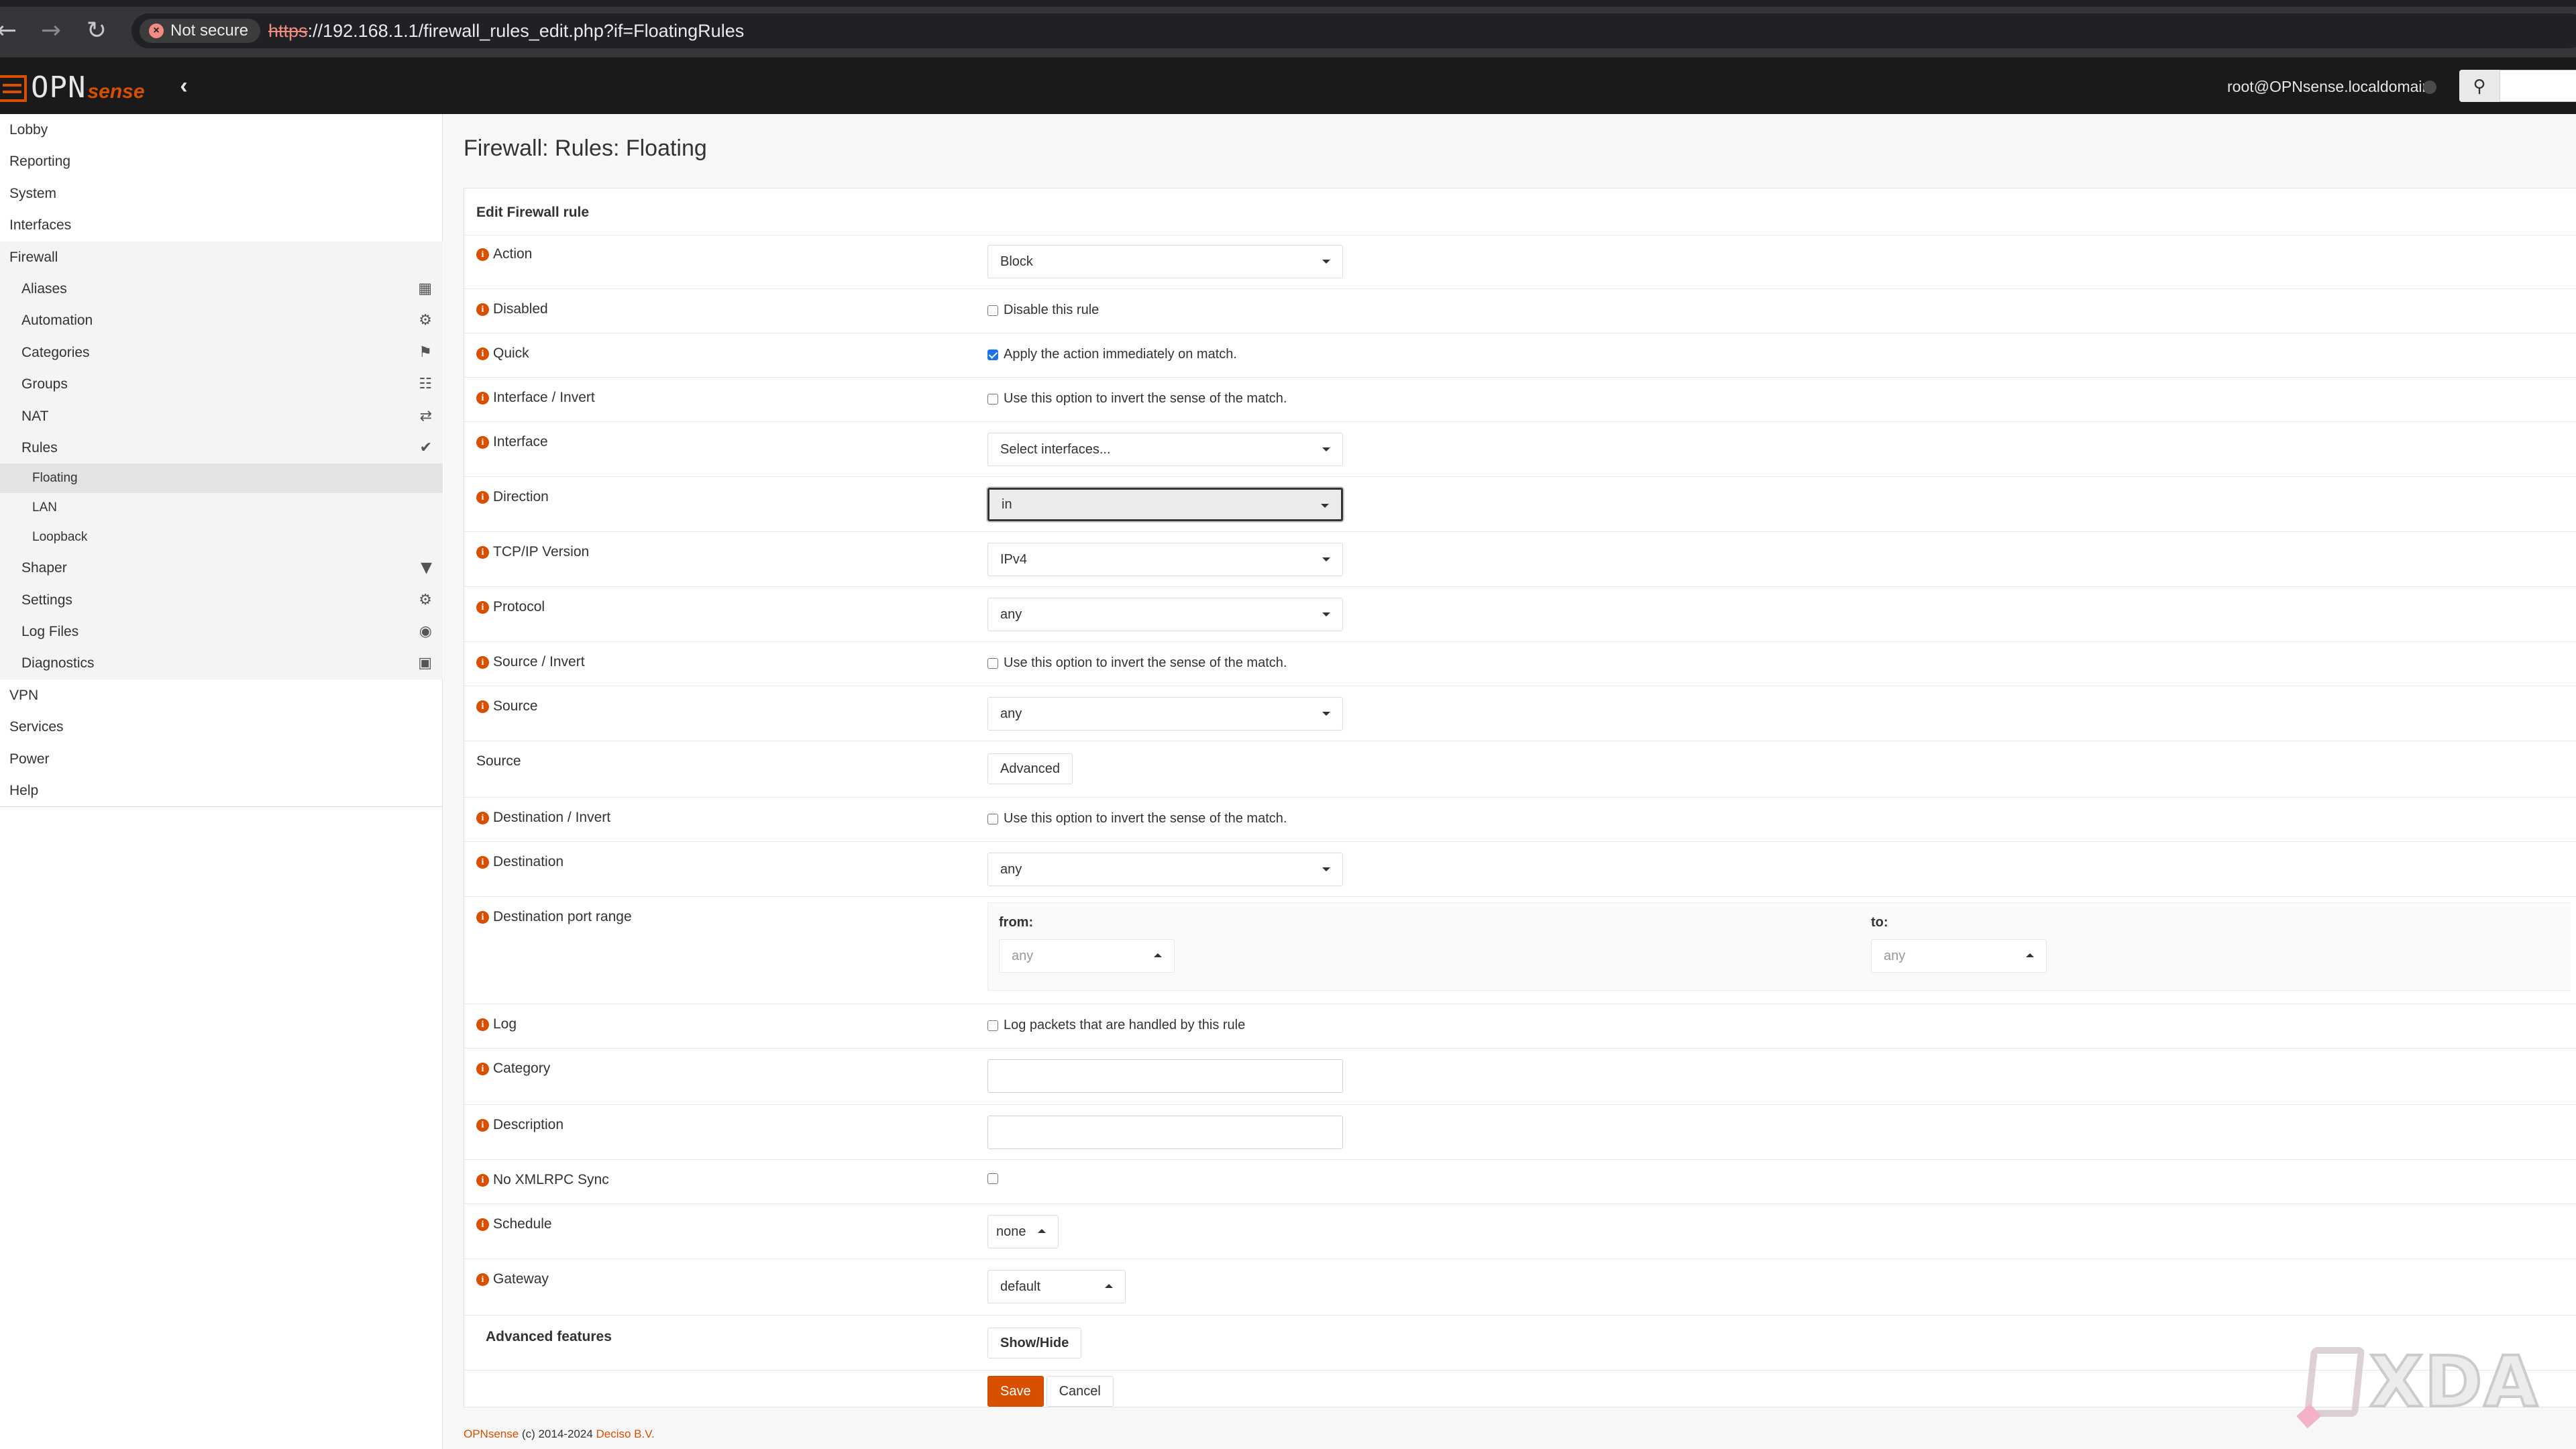 This screenshot has height=1449, width=2576. I want to click on browser-tabstrip, so click(1288, 3).